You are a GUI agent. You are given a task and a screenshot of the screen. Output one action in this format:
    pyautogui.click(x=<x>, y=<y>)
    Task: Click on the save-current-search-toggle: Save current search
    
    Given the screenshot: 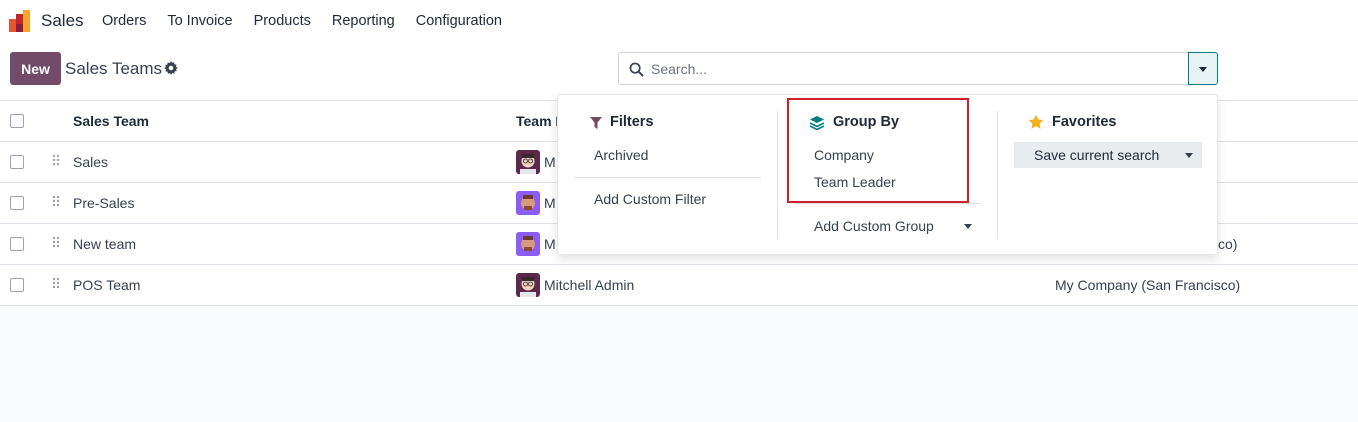 What is the action you would take?
    pyautogui.click(x=1108, y=155)
    